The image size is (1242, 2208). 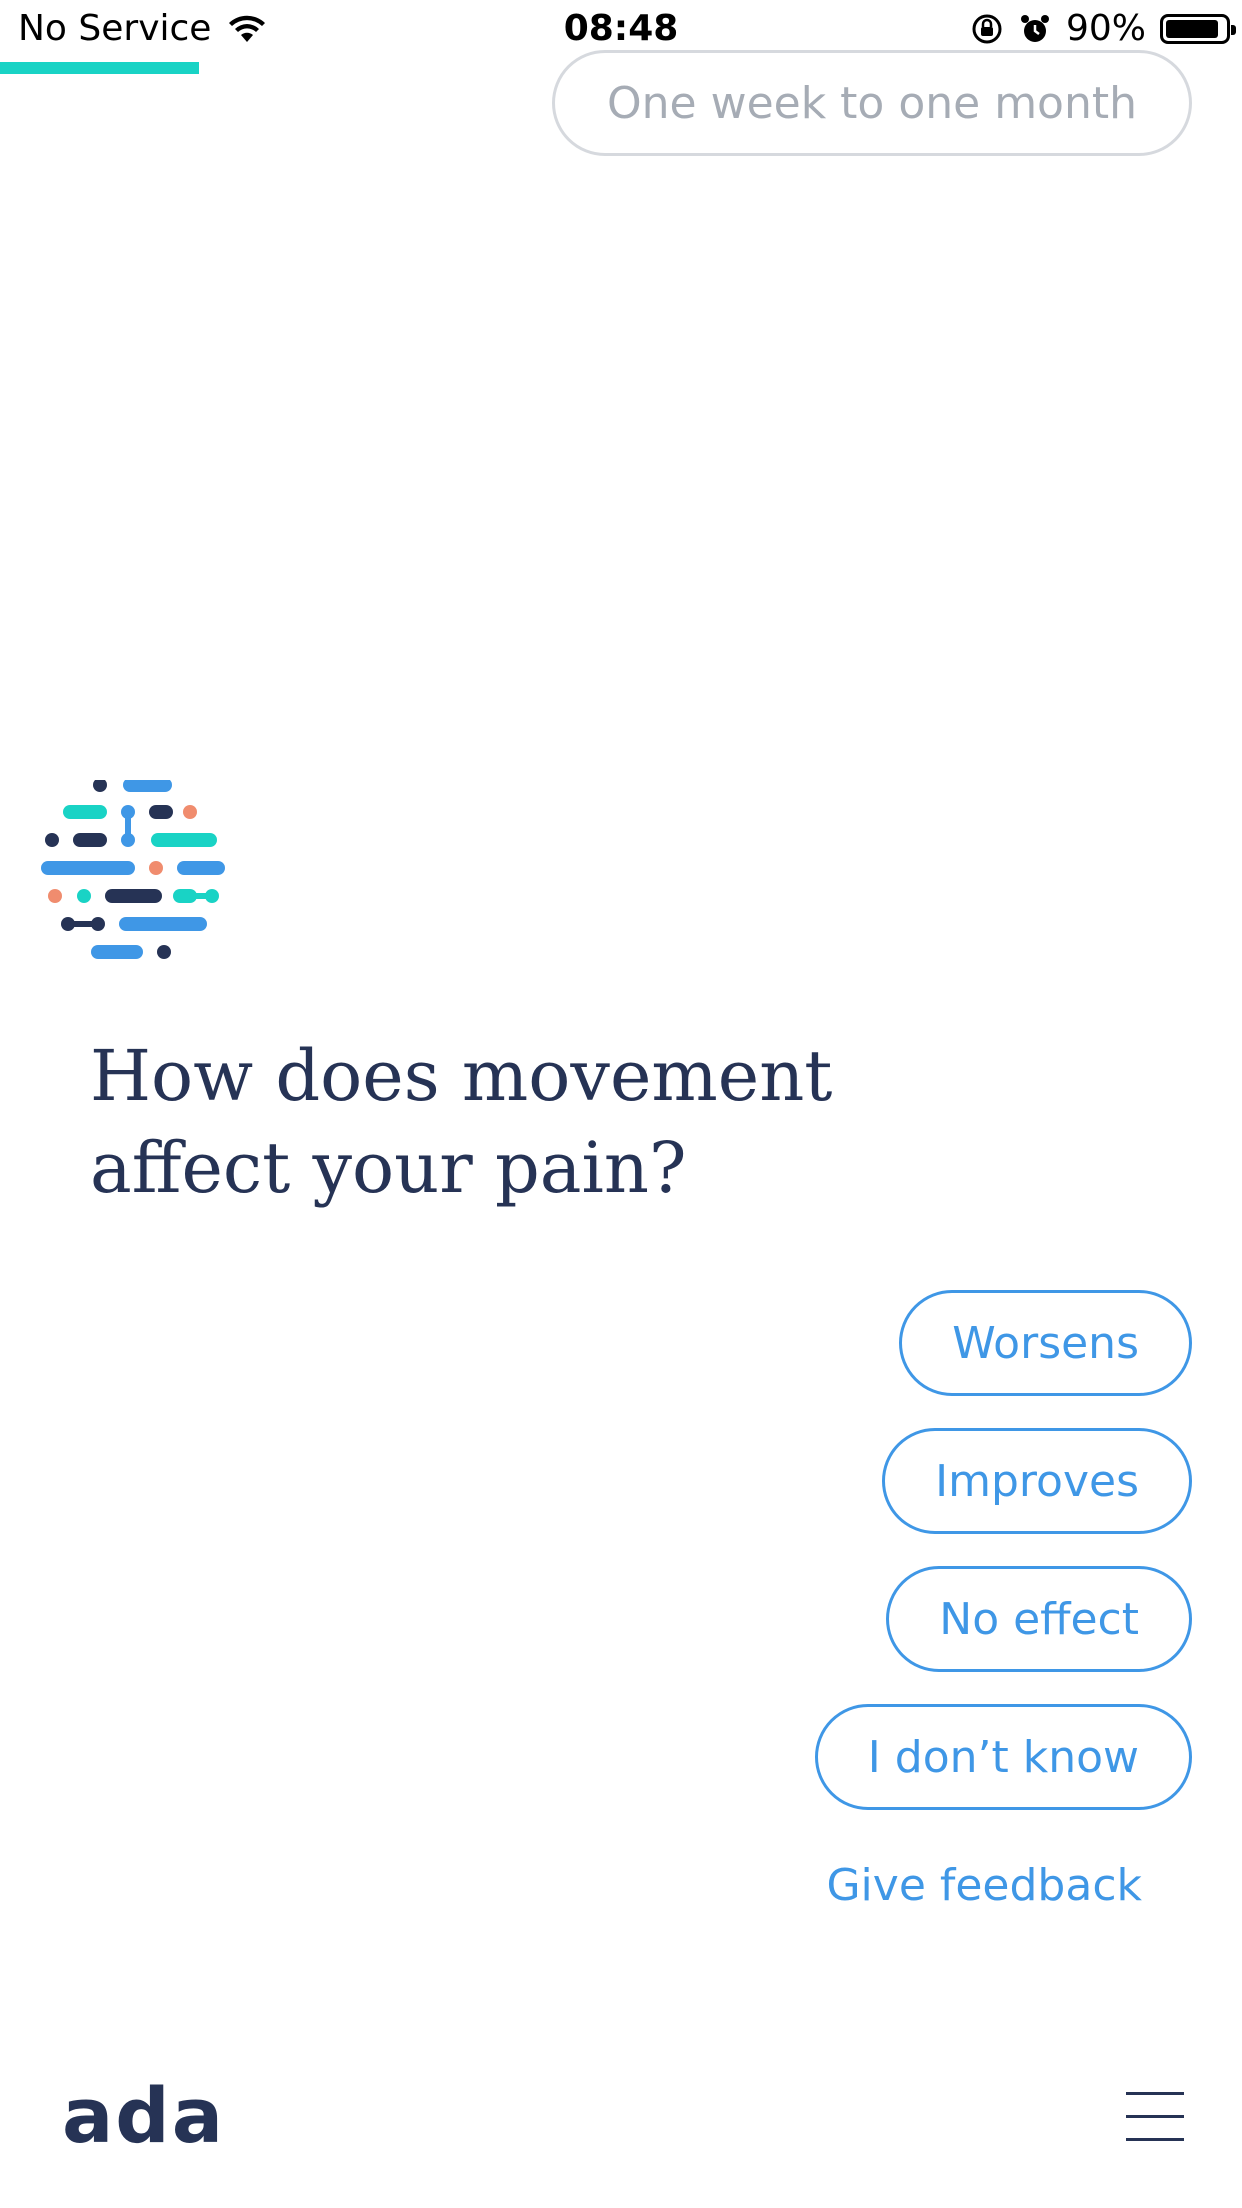 I want to click on hamburger-menu-icon, so click(x=1155, y=2117).